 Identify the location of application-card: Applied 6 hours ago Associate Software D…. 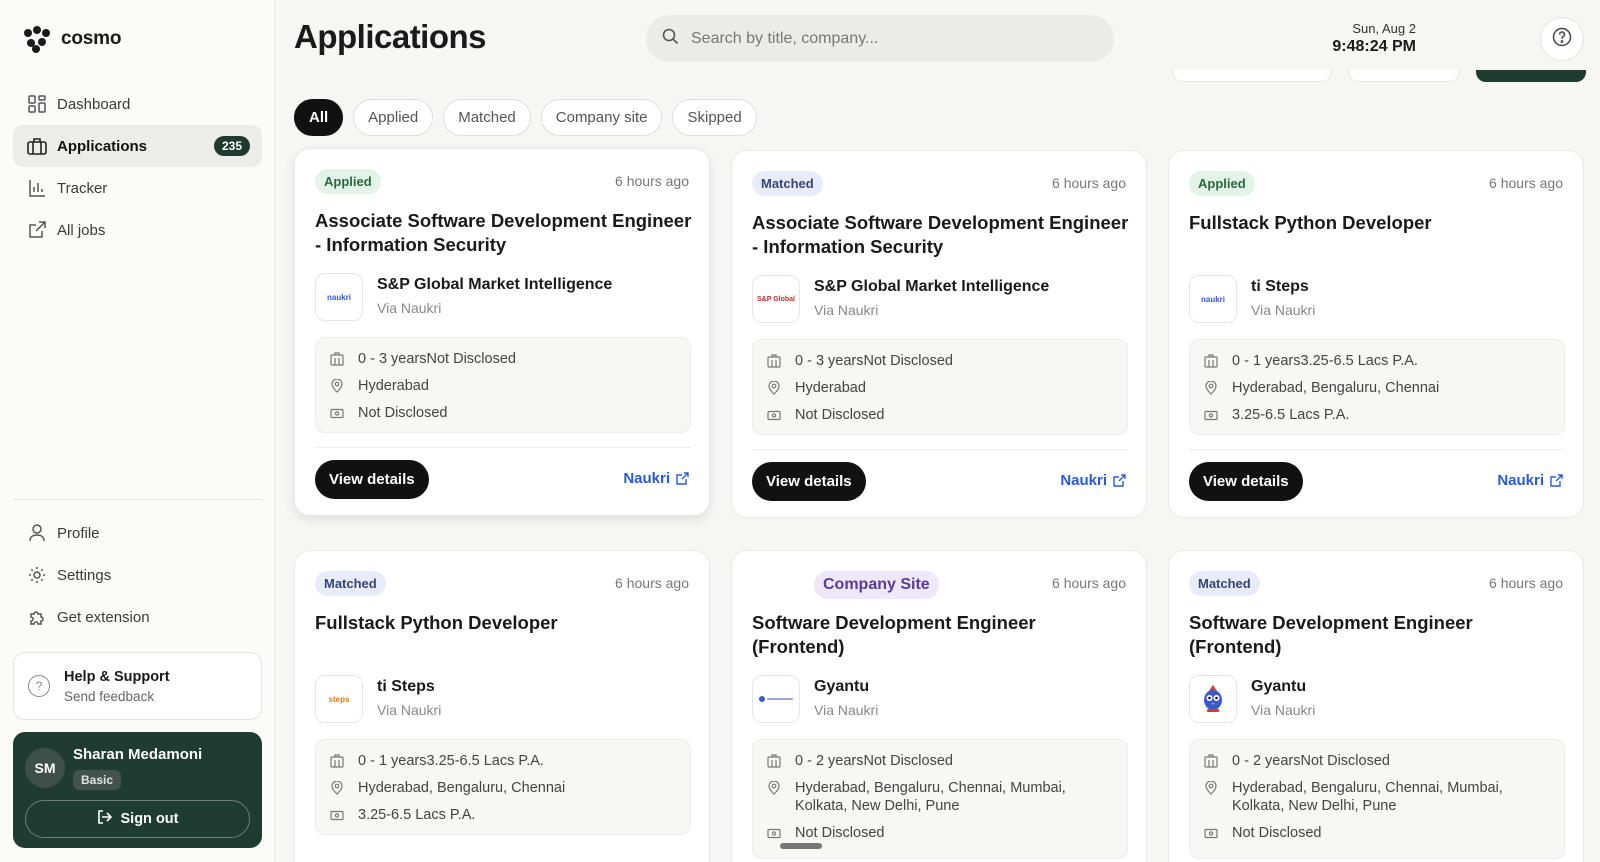
(502, 332).